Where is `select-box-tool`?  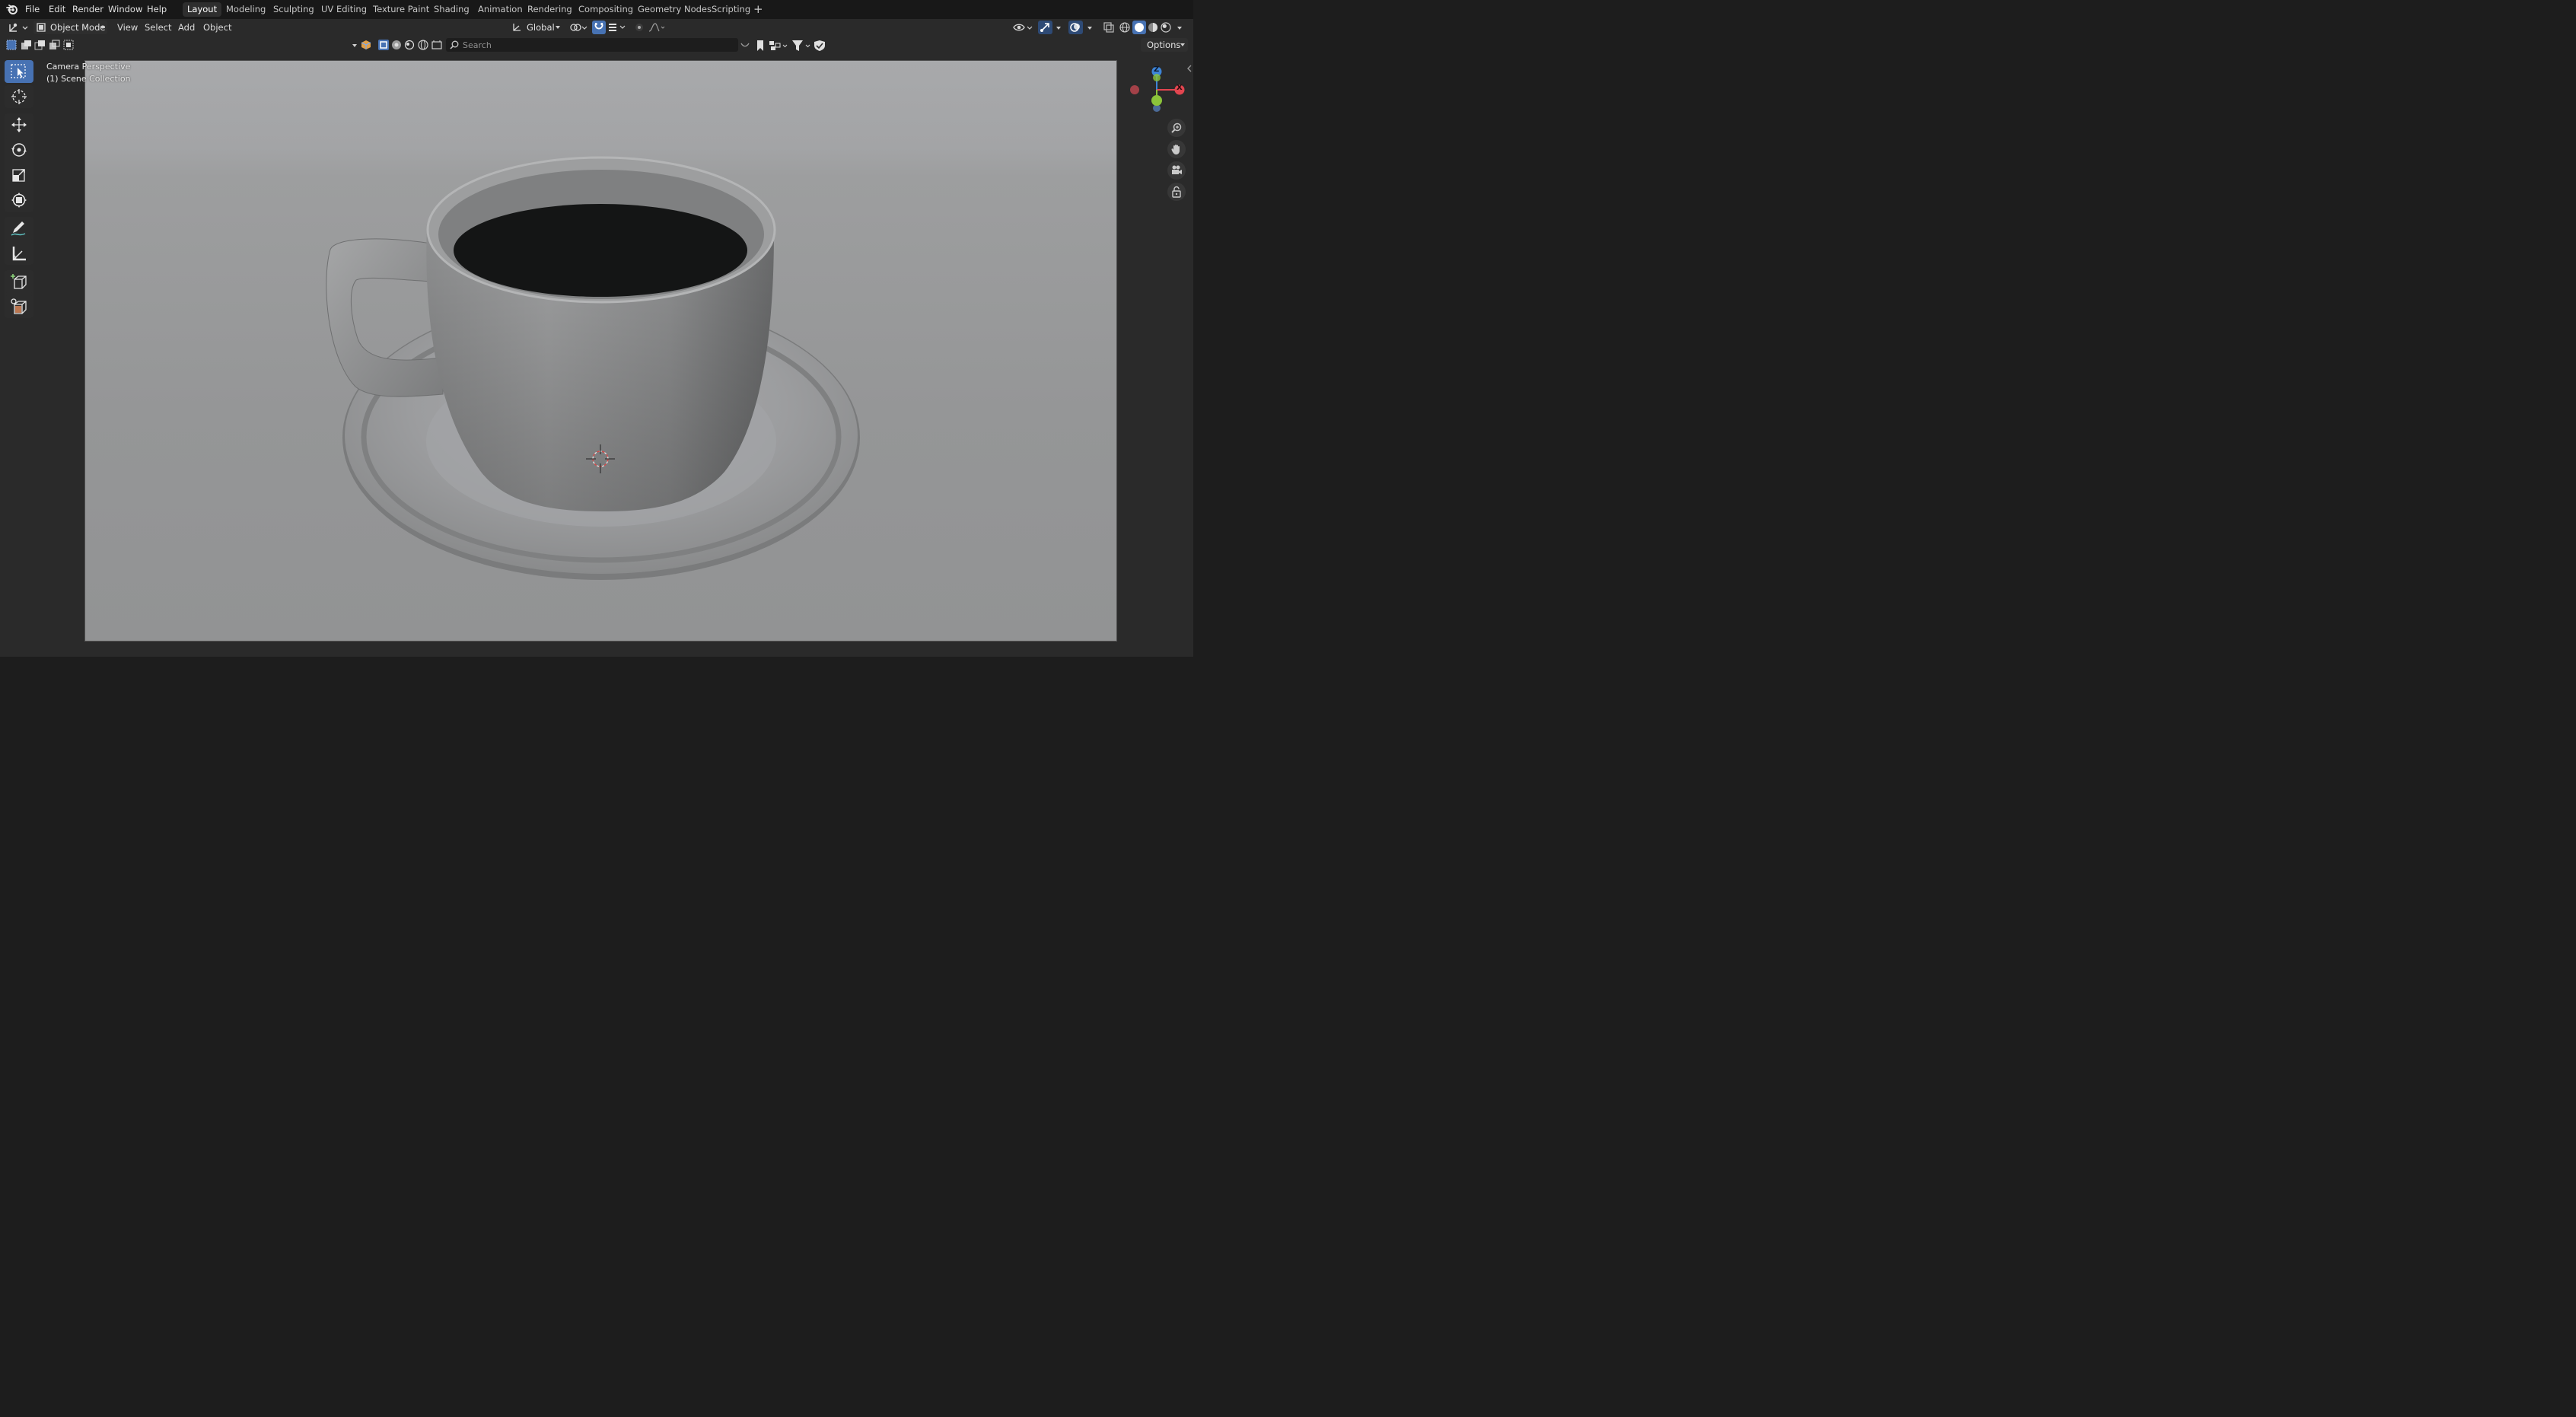 select-box-tool is located at coordinates (19, 71).